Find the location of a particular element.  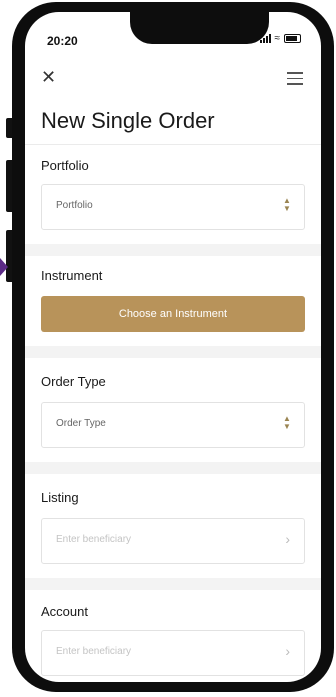

portfolio-select: Portfolio ▲ ▼ is located at coordinates (173, 207).